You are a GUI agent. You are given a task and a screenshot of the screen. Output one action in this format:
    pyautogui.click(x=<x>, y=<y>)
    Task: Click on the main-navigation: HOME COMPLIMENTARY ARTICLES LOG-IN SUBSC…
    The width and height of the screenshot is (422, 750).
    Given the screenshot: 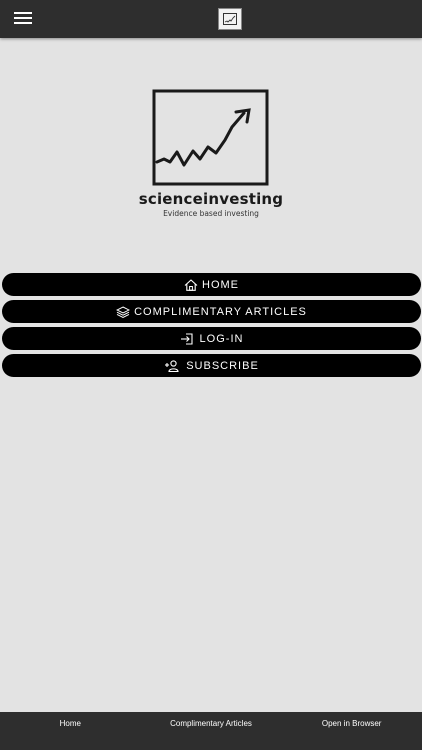 What is the action you would take?
    pyautogui.click(x=211, y=327)
    